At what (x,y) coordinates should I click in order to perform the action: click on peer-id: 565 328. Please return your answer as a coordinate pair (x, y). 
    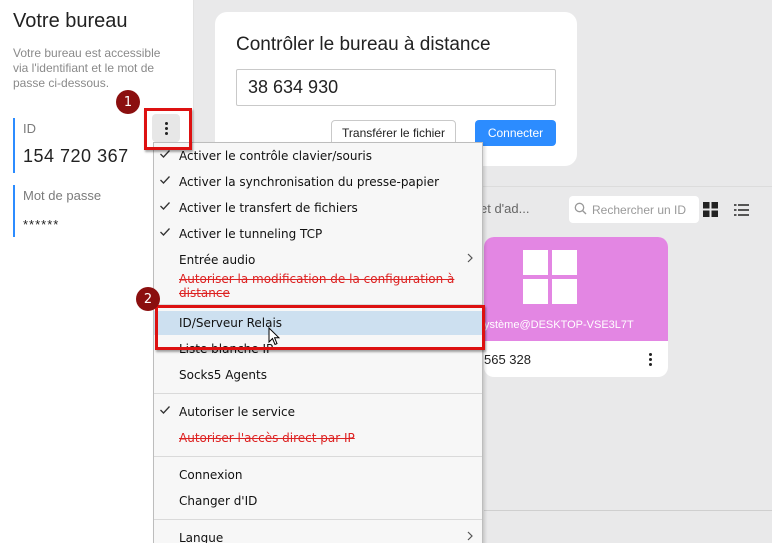
    Looking at the image, I should click on (507, 359).